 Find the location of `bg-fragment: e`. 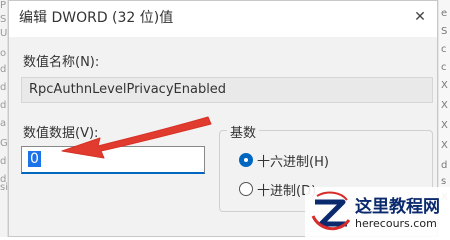

bg-fragment: e is located at coordinates (444, 13).